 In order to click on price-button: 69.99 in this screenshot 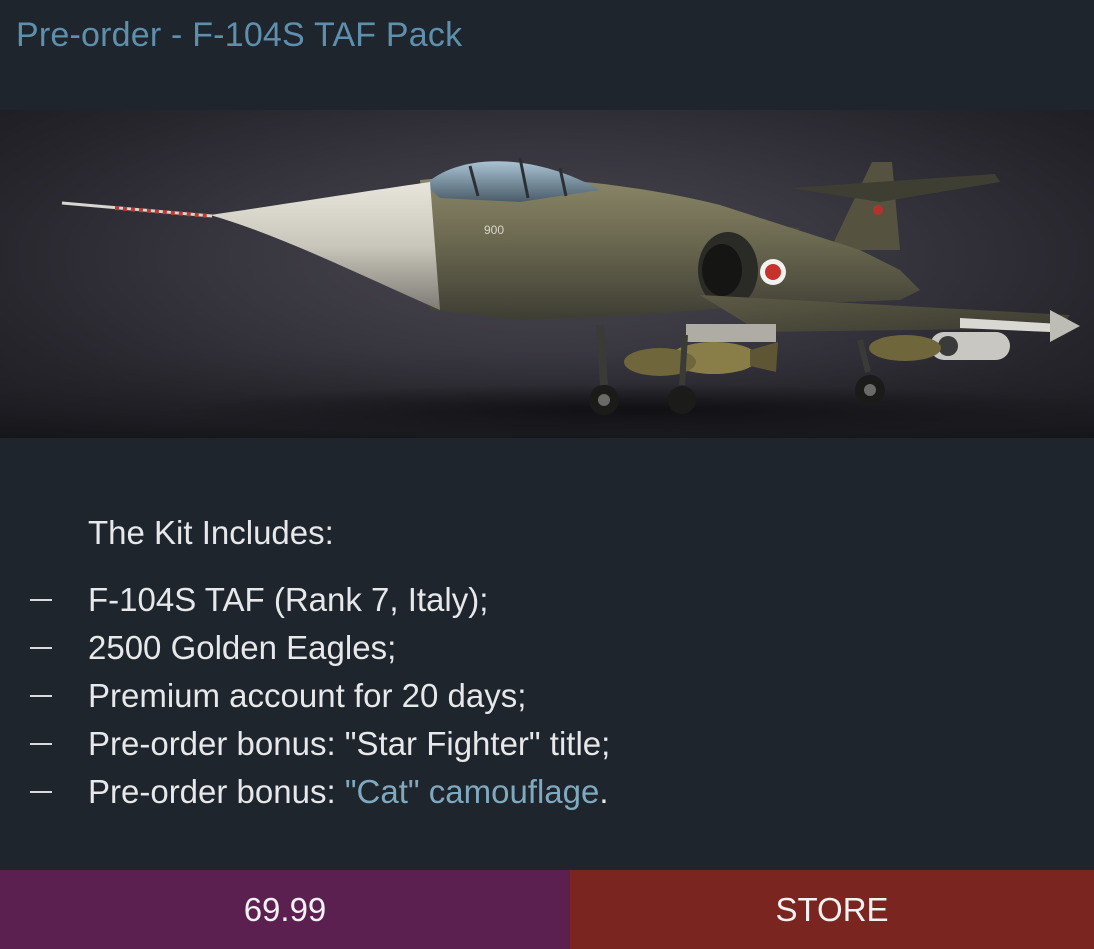, I will do `click(285, 909)`.